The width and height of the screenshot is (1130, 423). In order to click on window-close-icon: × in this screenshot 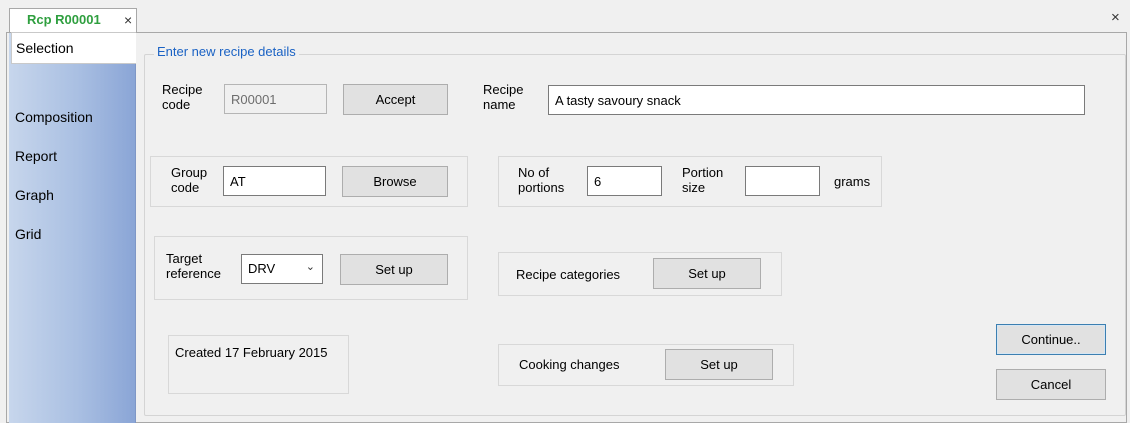, I will do `click(1115, 17)`.